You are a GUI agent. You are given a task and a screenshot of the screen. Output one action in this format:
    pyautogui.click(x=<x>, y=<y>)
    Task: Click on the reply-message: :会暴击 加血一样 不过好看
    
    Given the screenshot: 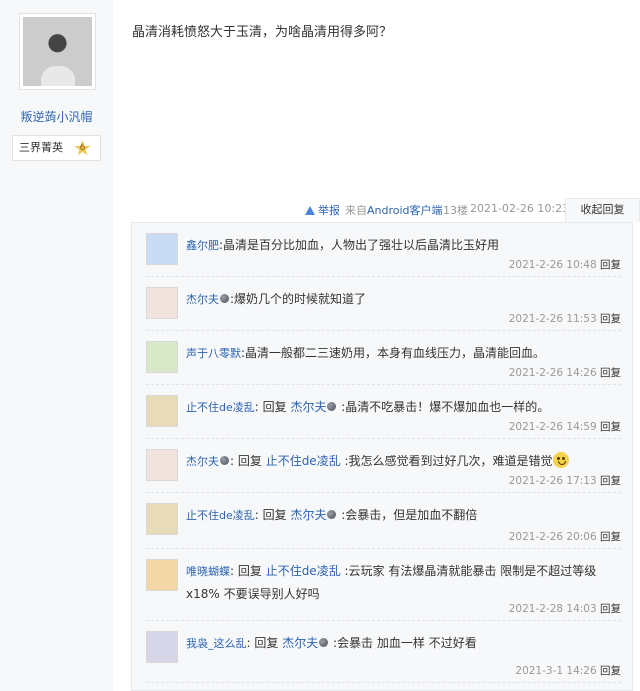 What is the action you would take?
    pyautogui.click(x=403, y=643)
    